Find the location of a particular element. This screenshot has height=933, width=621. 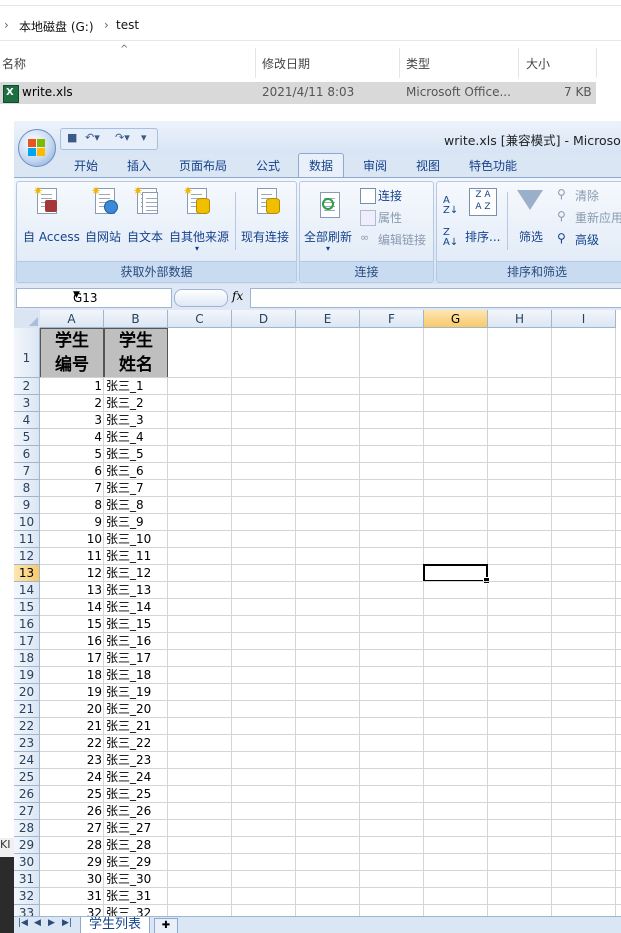

cell-student-id: 3 is located at coordinates (72, 420).